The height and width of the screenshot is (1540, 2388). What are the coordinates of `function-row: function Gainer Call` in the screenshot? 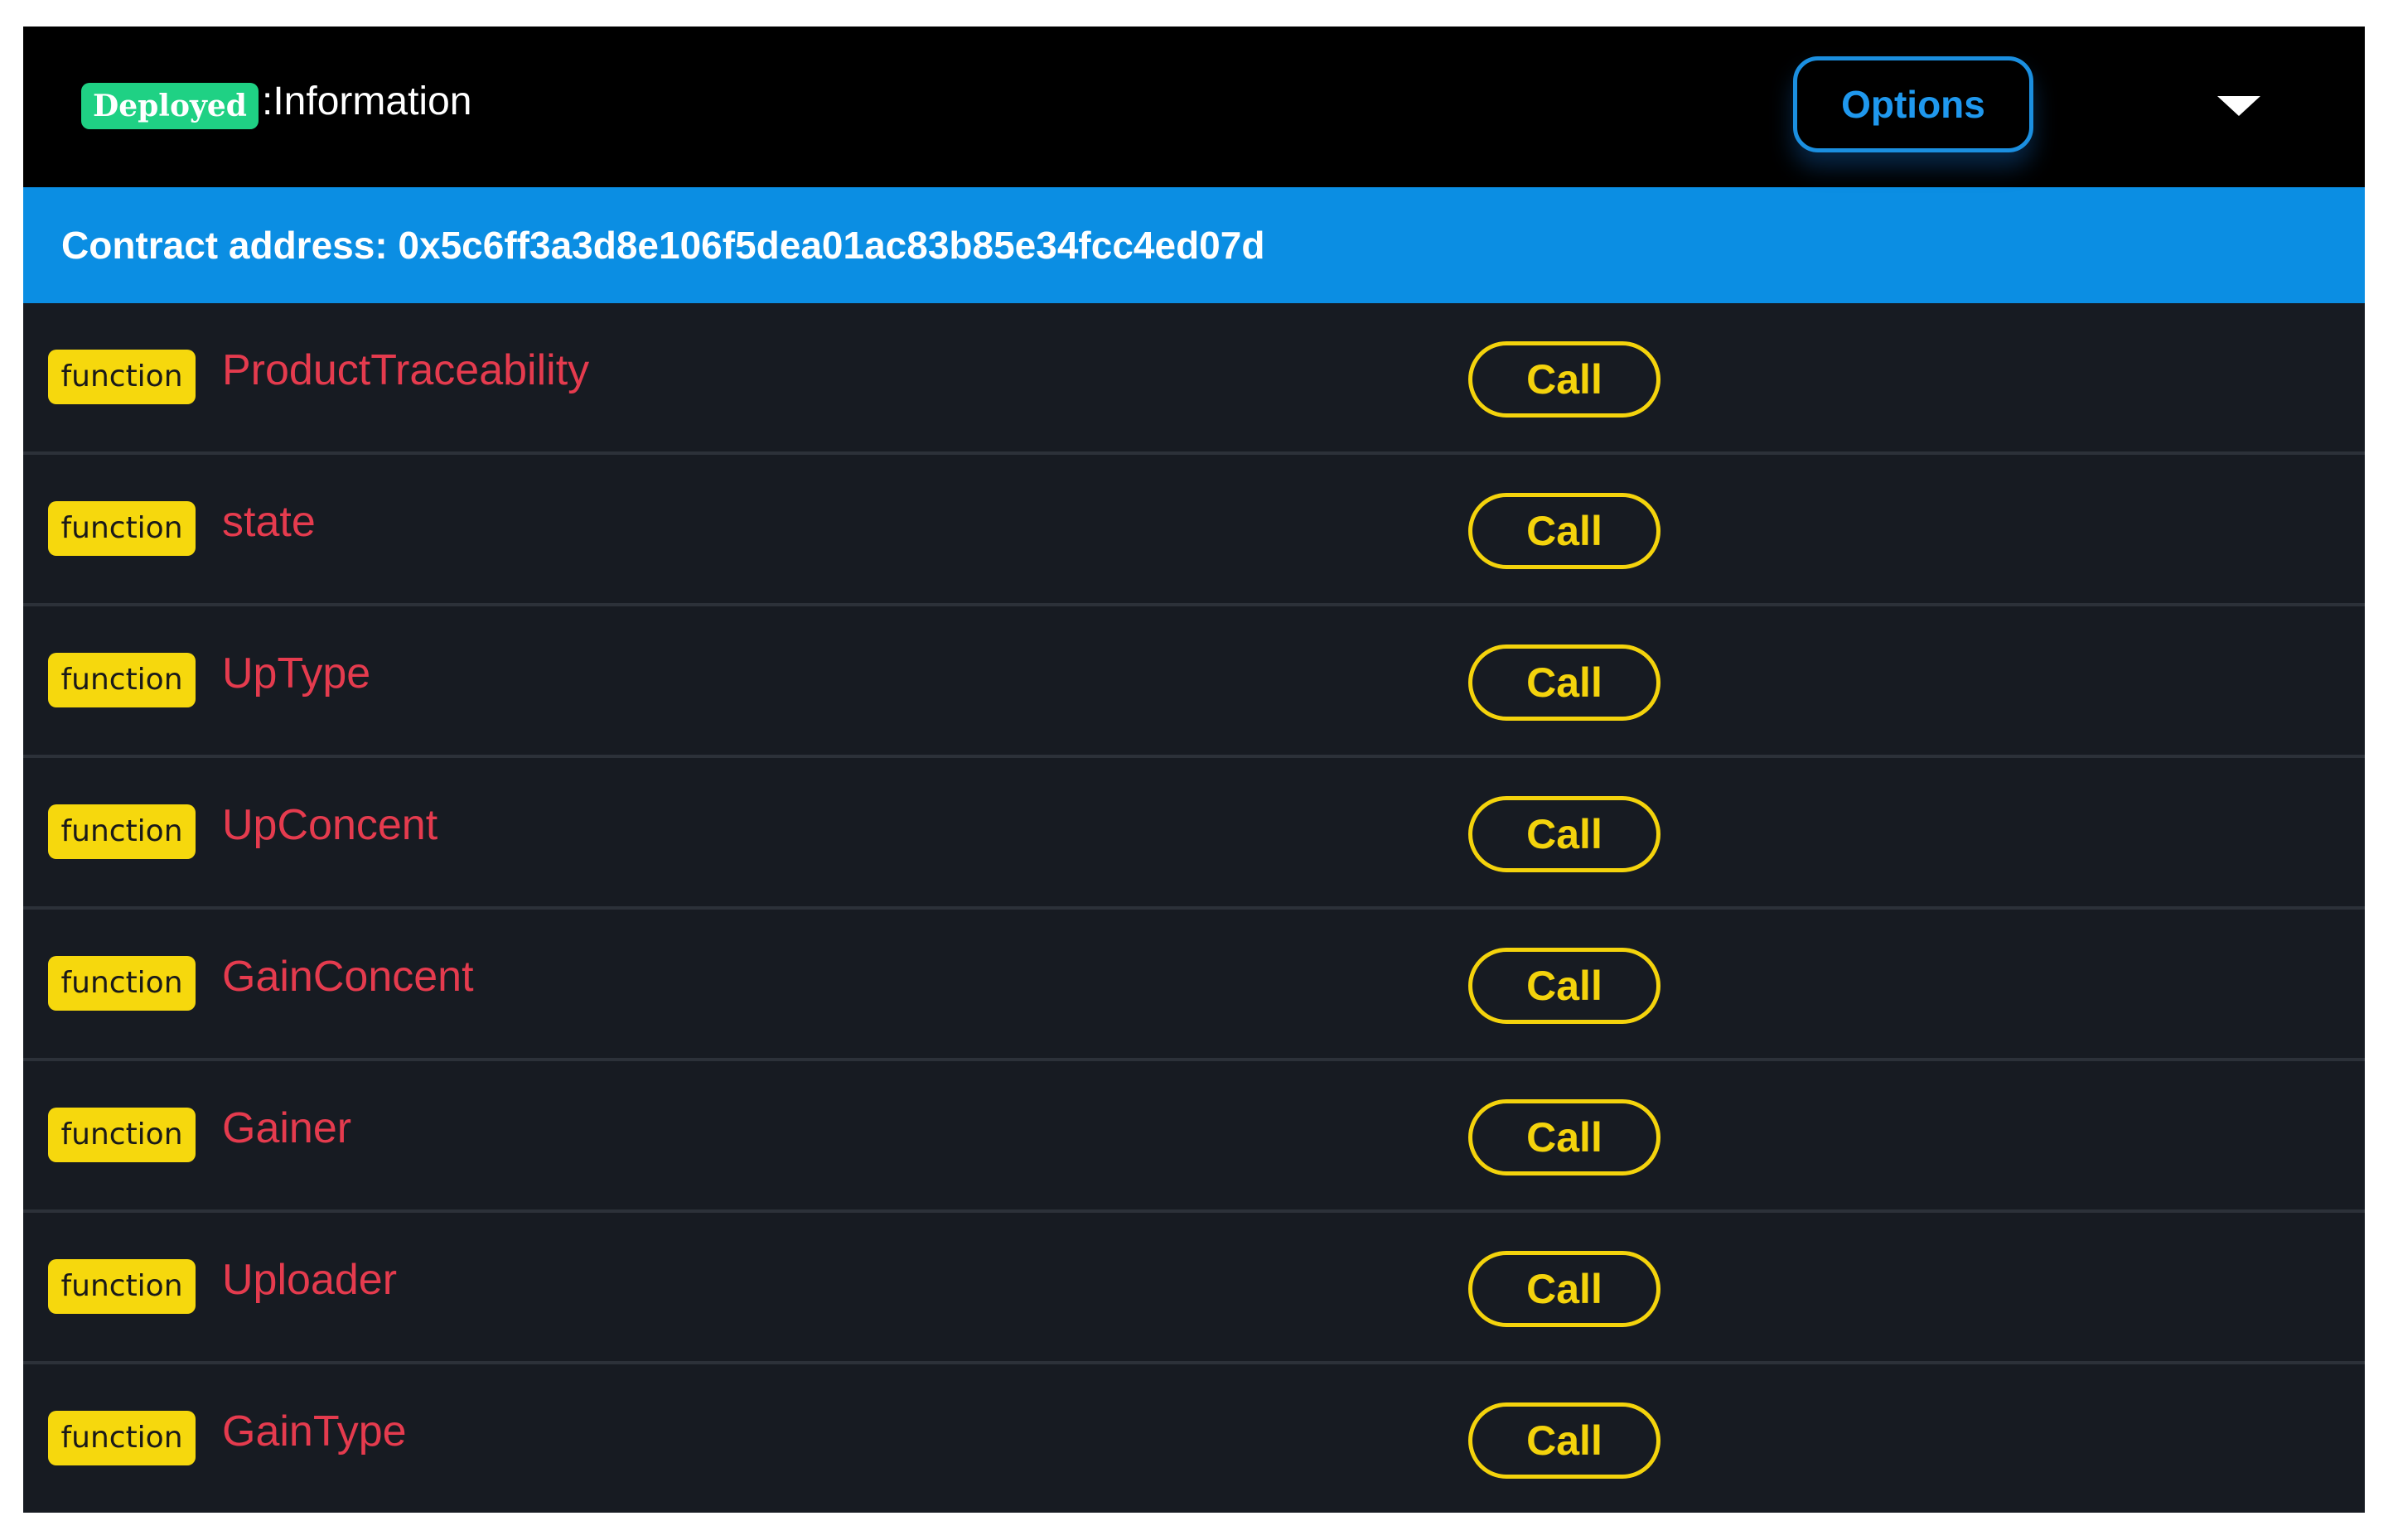 It's located at (1194, 1137).